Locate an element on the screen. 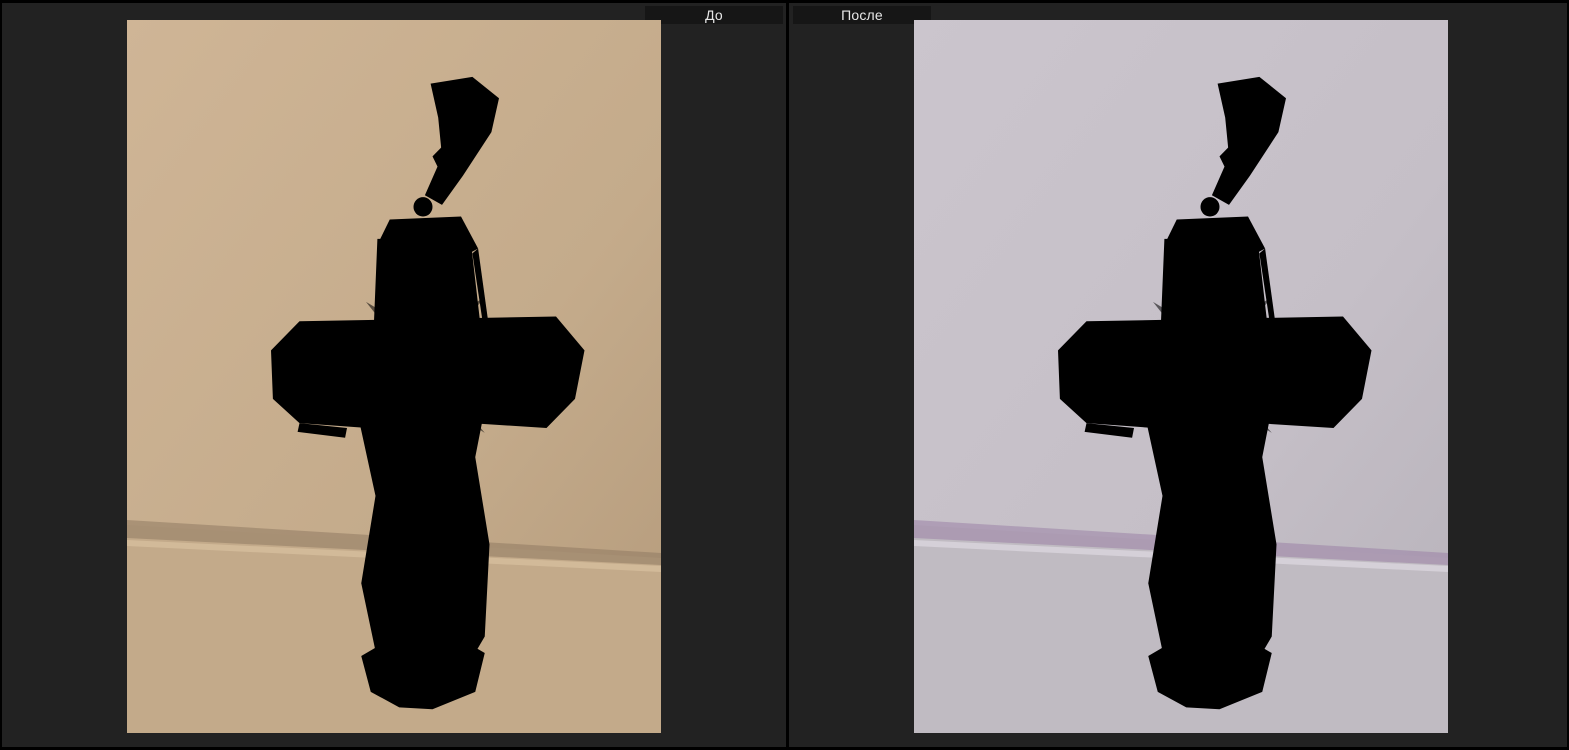 The height and width of the screenshot is (750, 1569). before-label: До is located at coordinates (714, 15).